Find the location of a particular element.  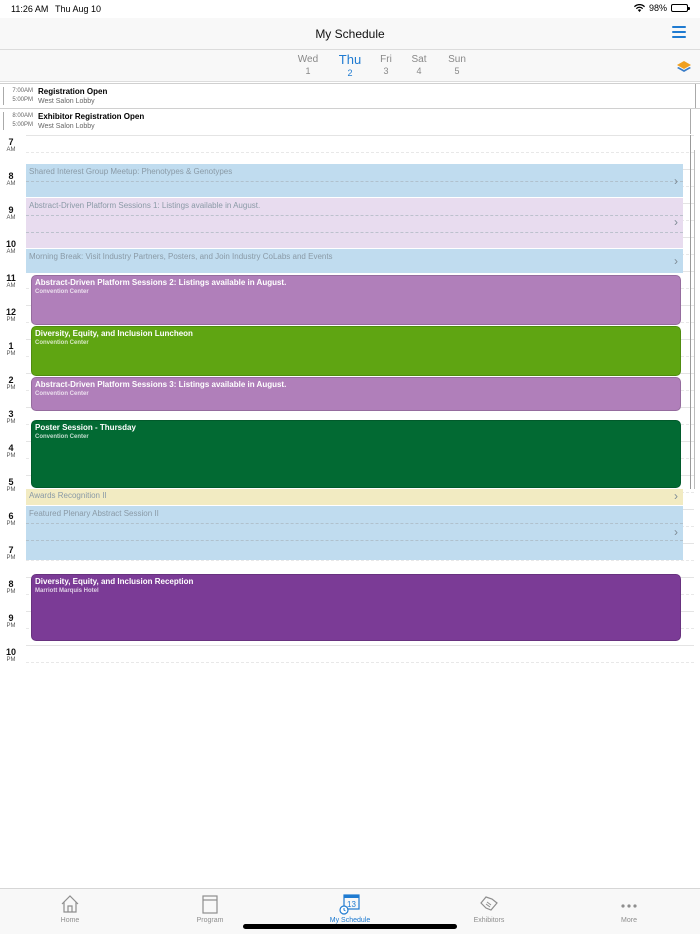

day-date: 5 is located at coordinates (457, 71).